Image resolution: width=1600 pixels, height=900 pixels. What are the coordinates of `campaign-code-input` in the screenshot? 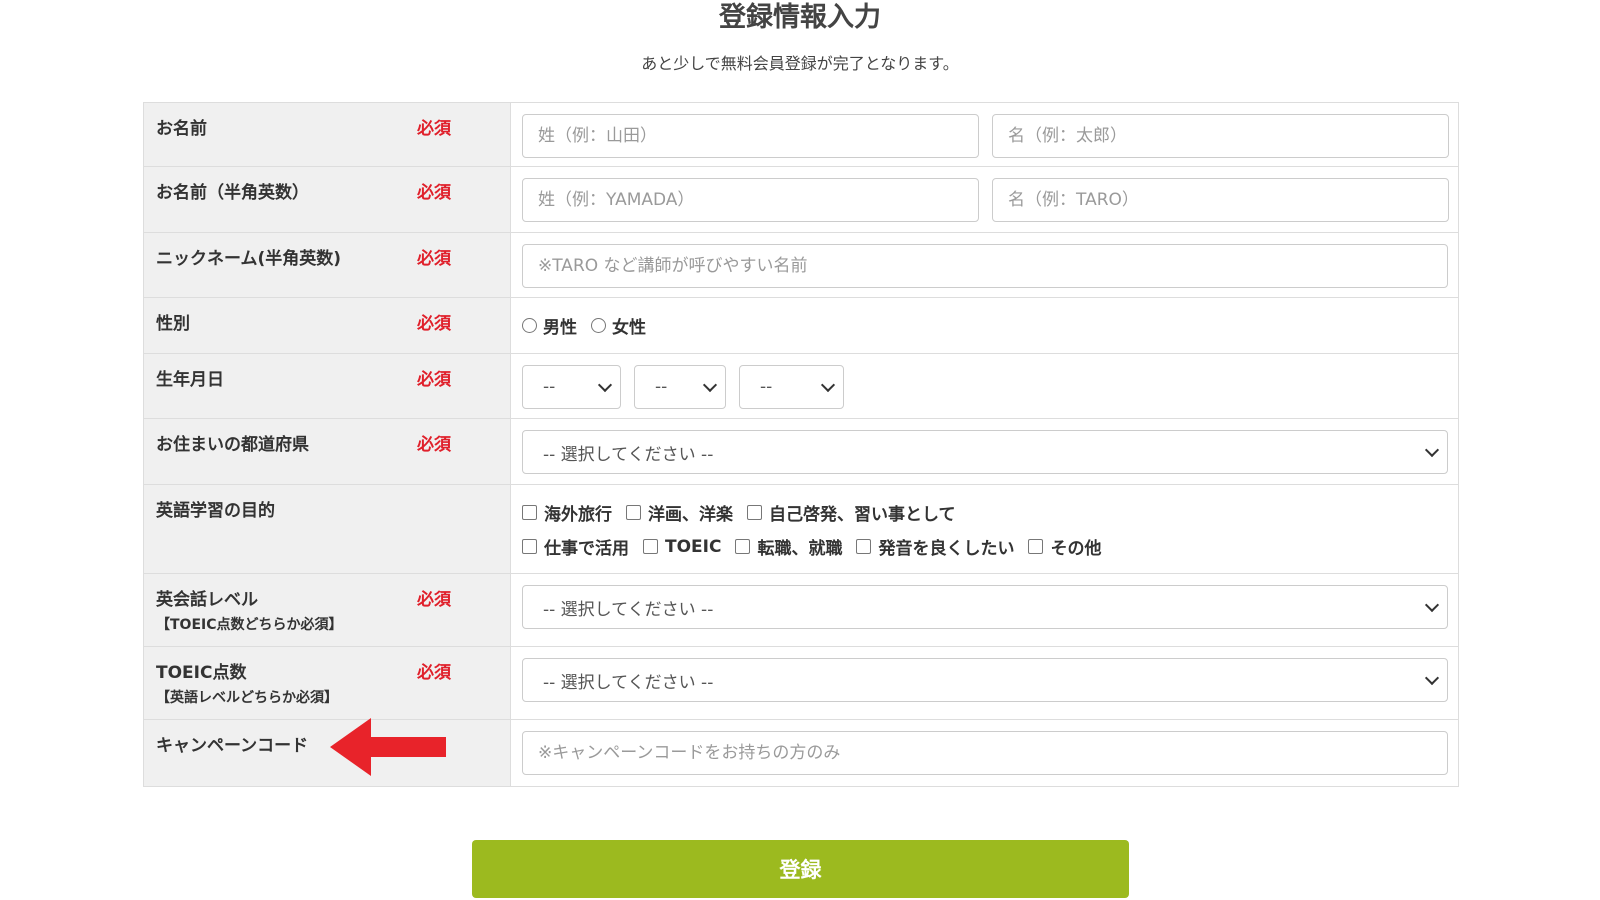 It's located at (985, 753).